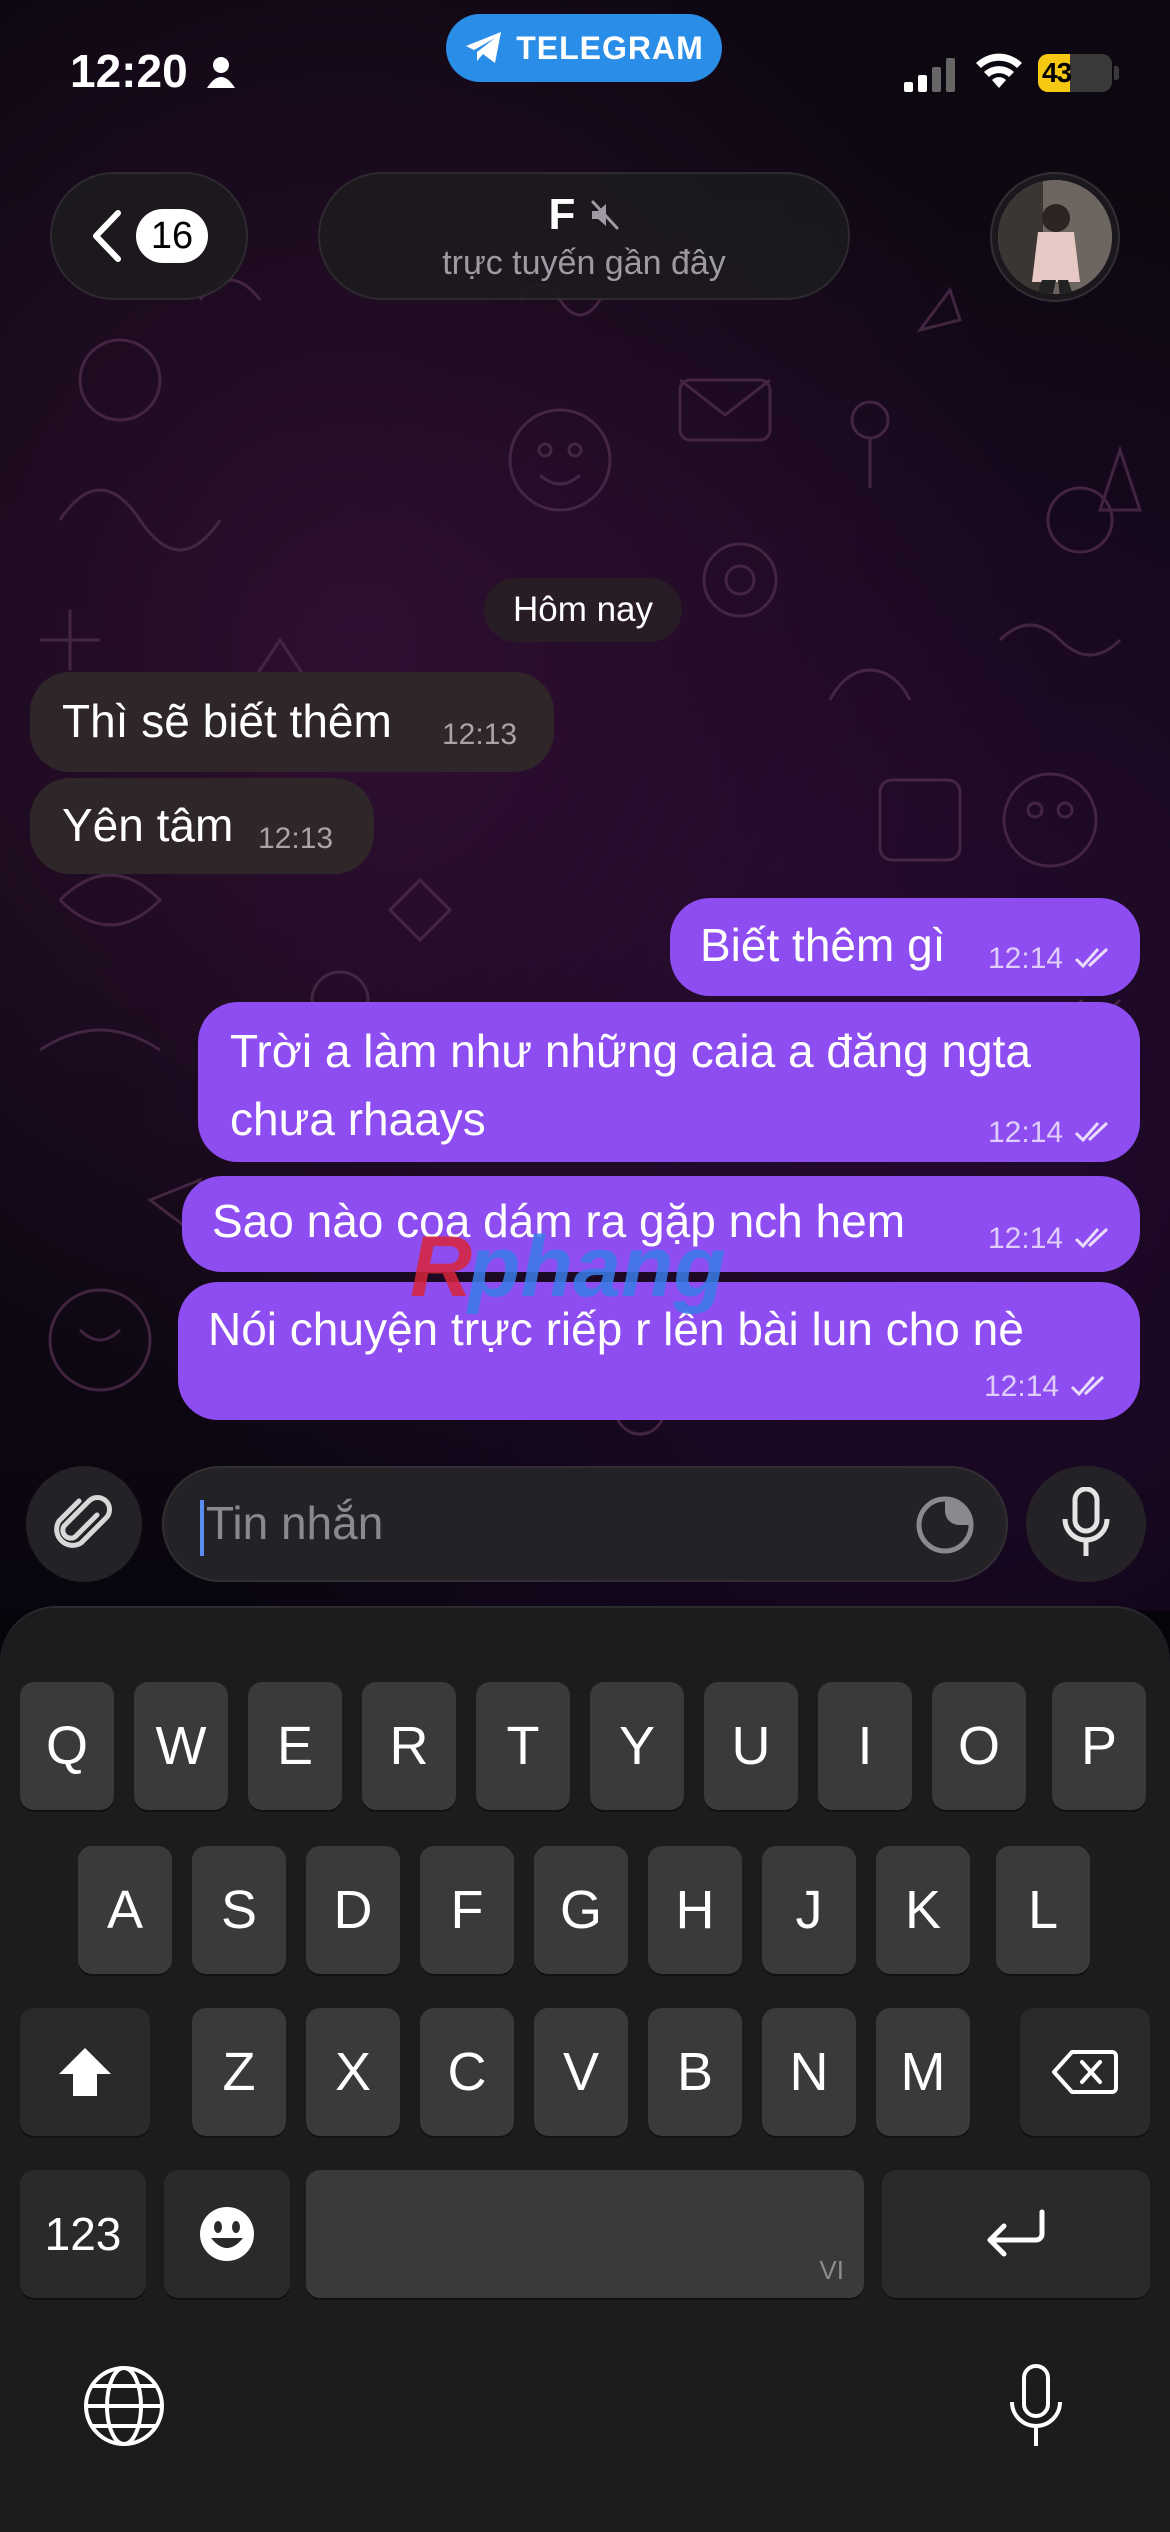 Image resolution: width=1170 pixels, height=2532 pixels. What do you see at coordinates (584, 236) in the screenshot?
I see `chat-title-button: F trực tuyến gần đây` at bounding box center [584, 236].